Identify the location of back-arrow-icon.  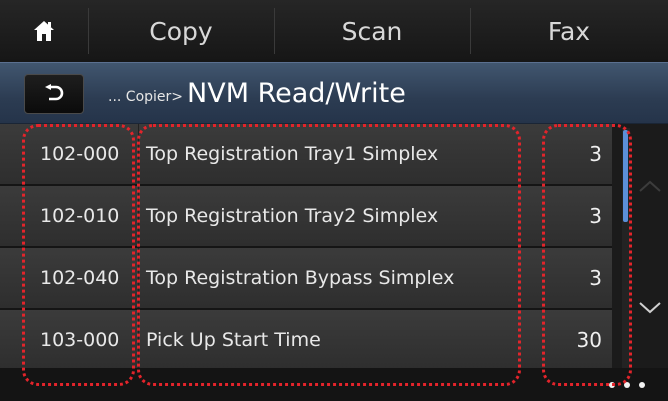
(54, 92).